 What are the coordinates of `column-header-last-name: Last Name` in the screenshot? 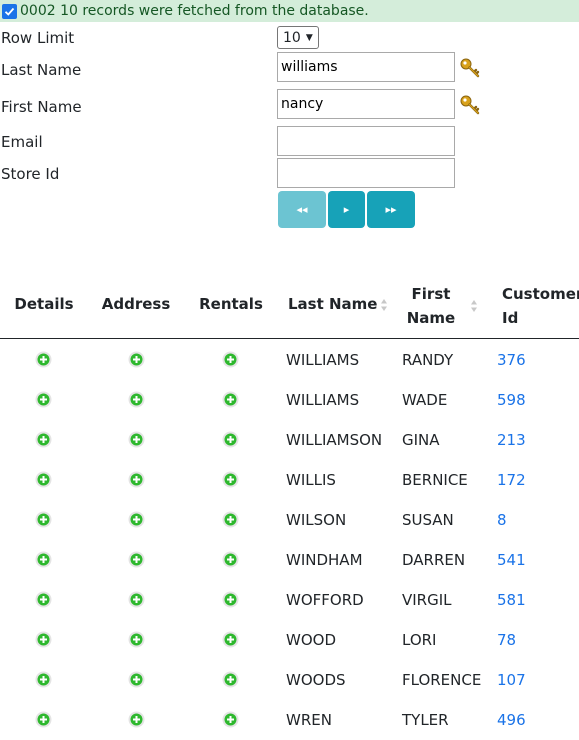 It's located at (340, 304).